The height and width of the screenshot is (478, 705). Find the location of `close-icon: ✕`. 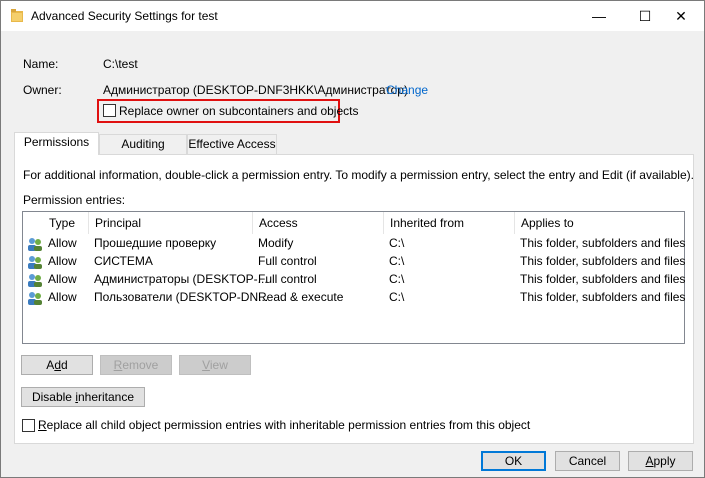

close-icon: ✕ is located at coordinates (681, 16).